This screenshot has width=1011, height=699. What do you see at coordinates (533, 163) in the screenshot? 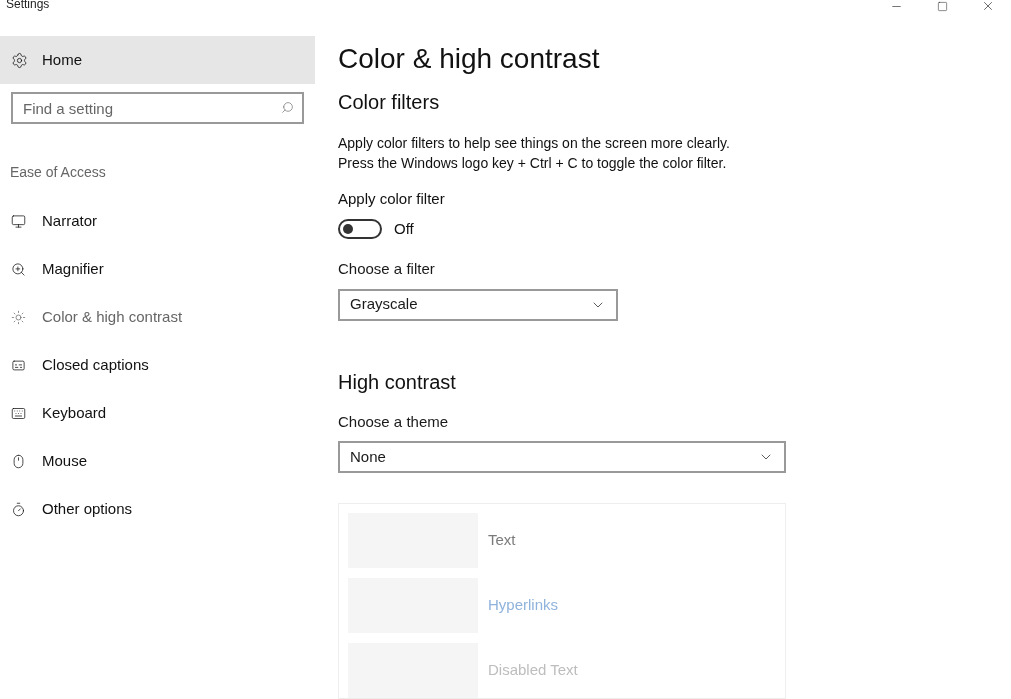
I see `description-text: Press the Windows logo key + Ctrl + C to toggle the color filter.` at bounding box center [533, 163].